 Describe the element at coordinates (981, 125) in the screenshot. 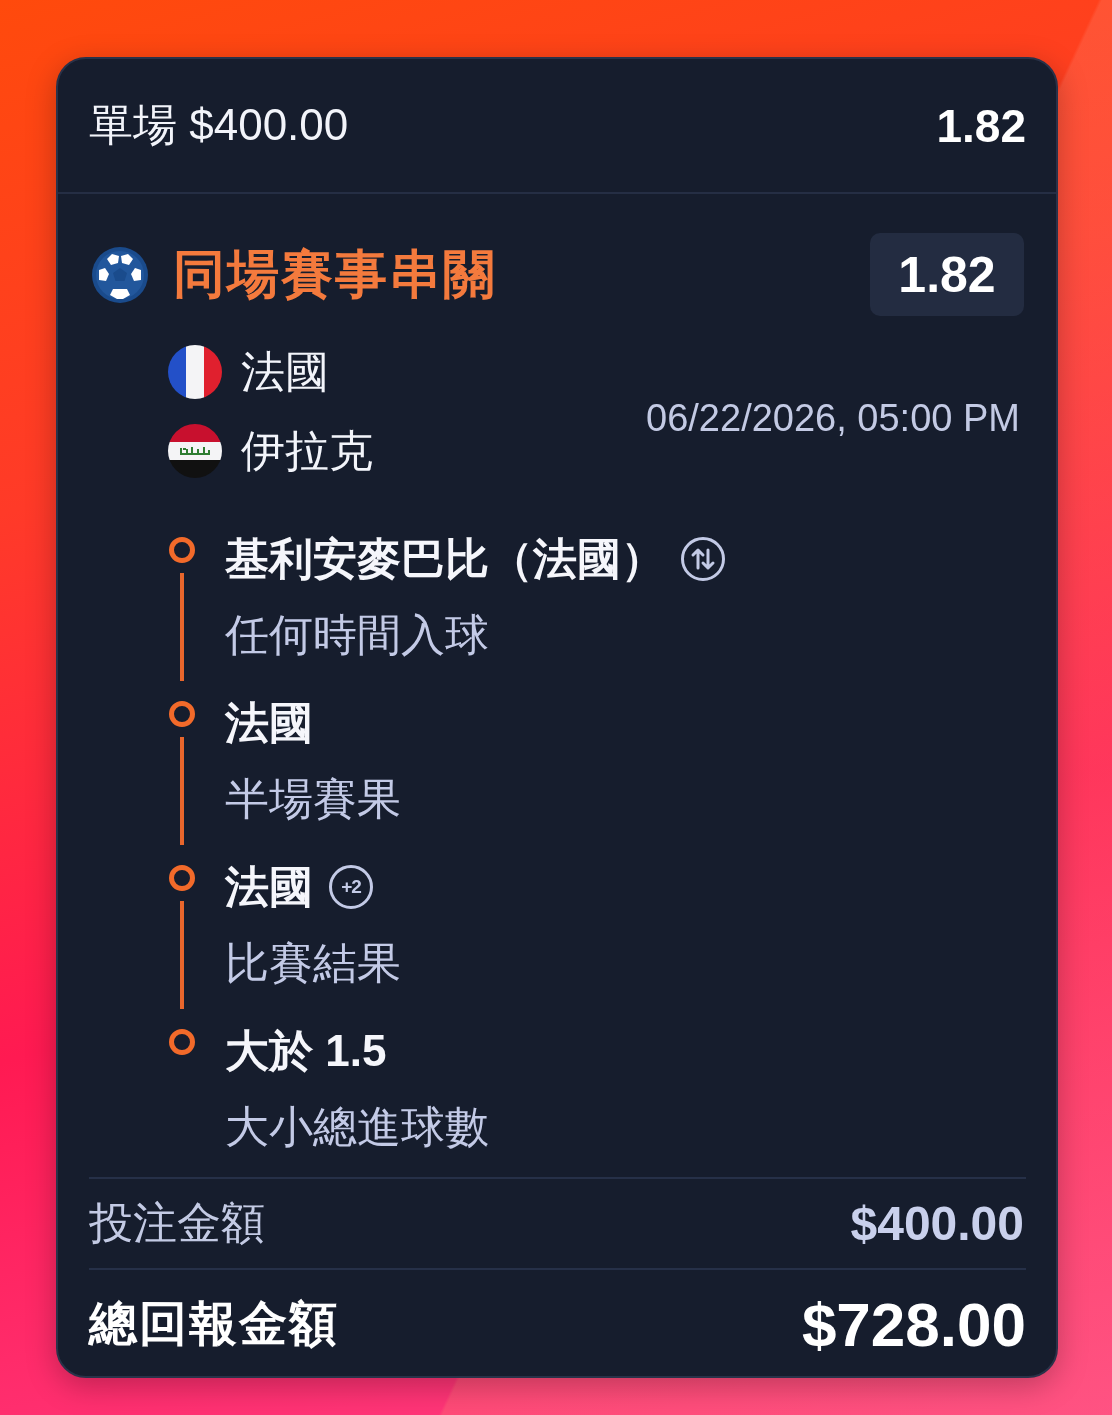

I see `total-odds: 1.82` at that location.